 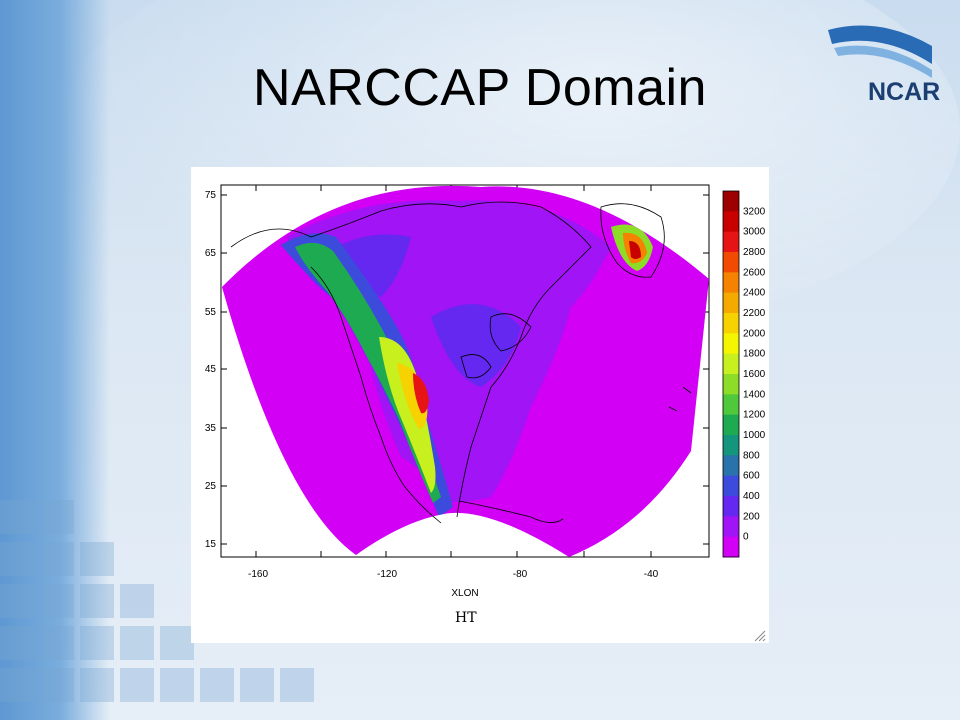 I want to click on x-tick-label: -40, so click(x=651, y=574).